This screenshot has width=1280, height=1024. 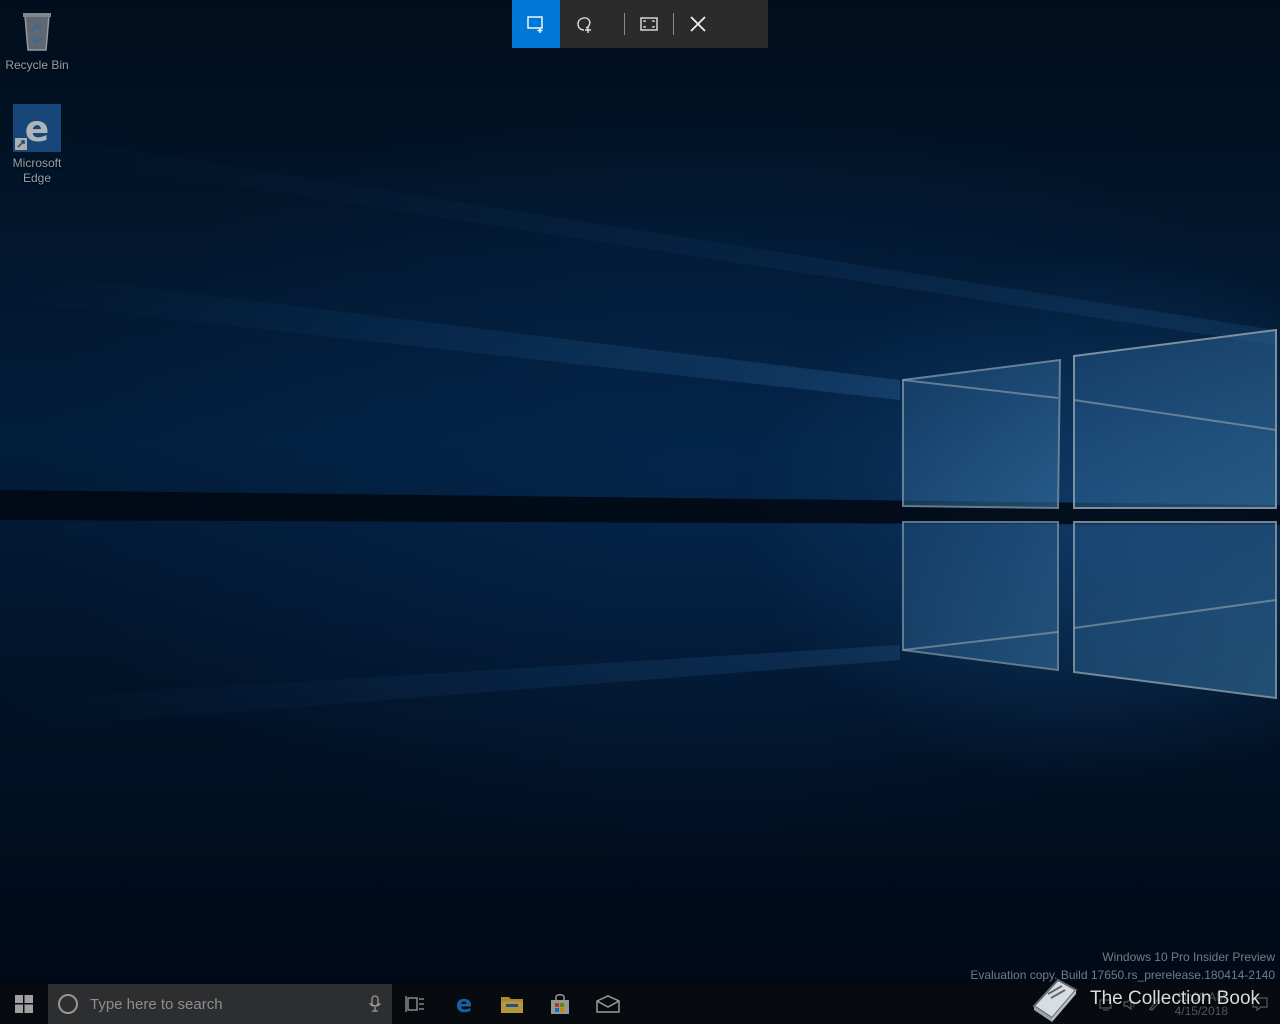 What do you see at coordinates (1188, 957) in the screenshot?
I see `watermark-line-1: Windows 10 Pro Insider Preview` at bounding box center [1188, 957].